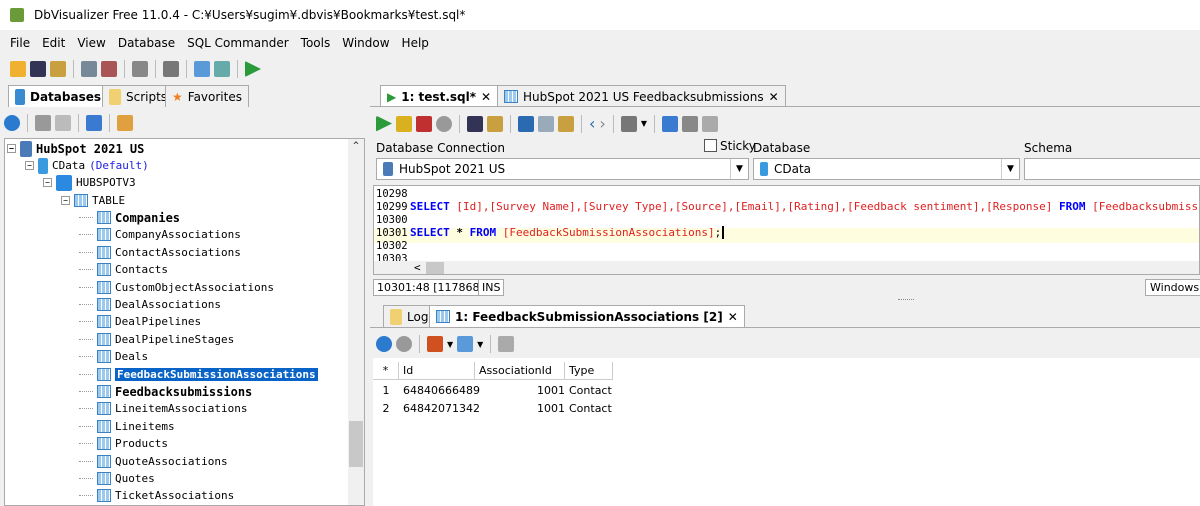 Image resolution: width=1200 pixels, height=506 pixels. What do you see at coordinates (53, 43) in the screenshot?
I see `menu-edit: Edit` at bounding box center [53, 43].